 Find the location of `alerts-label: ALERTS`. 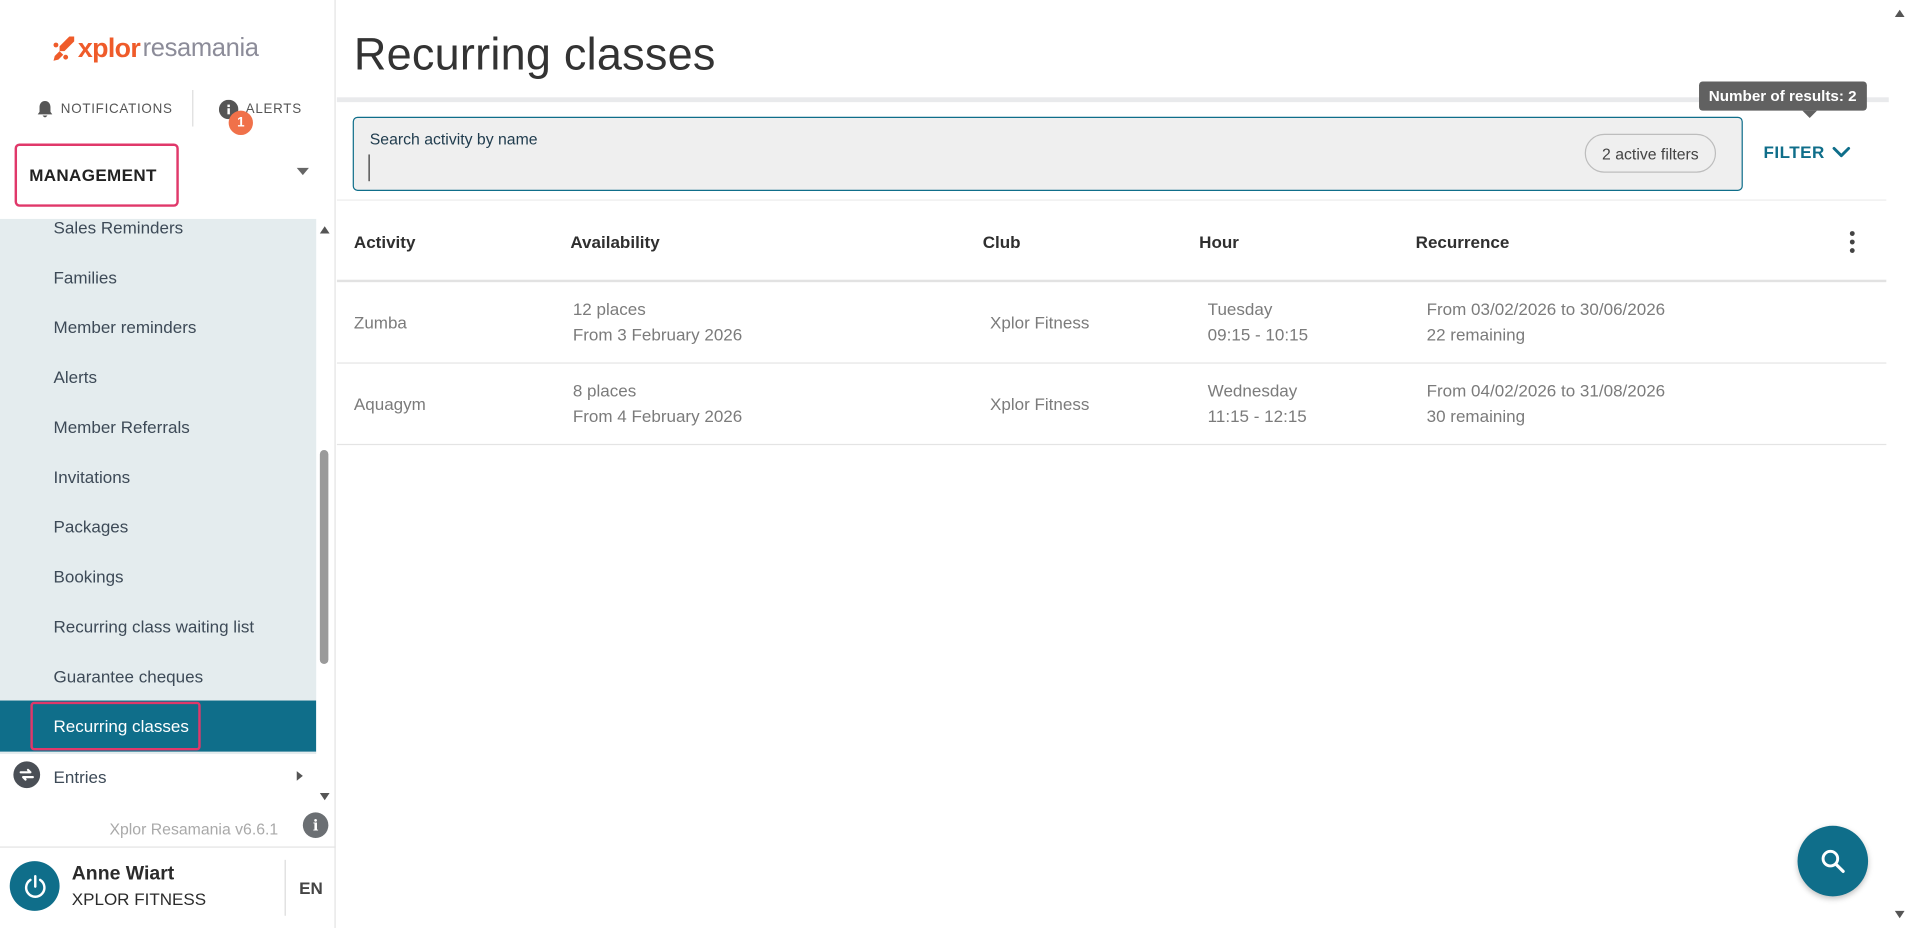

alerts-label: ALERTS is located at coordinates (273, 109).